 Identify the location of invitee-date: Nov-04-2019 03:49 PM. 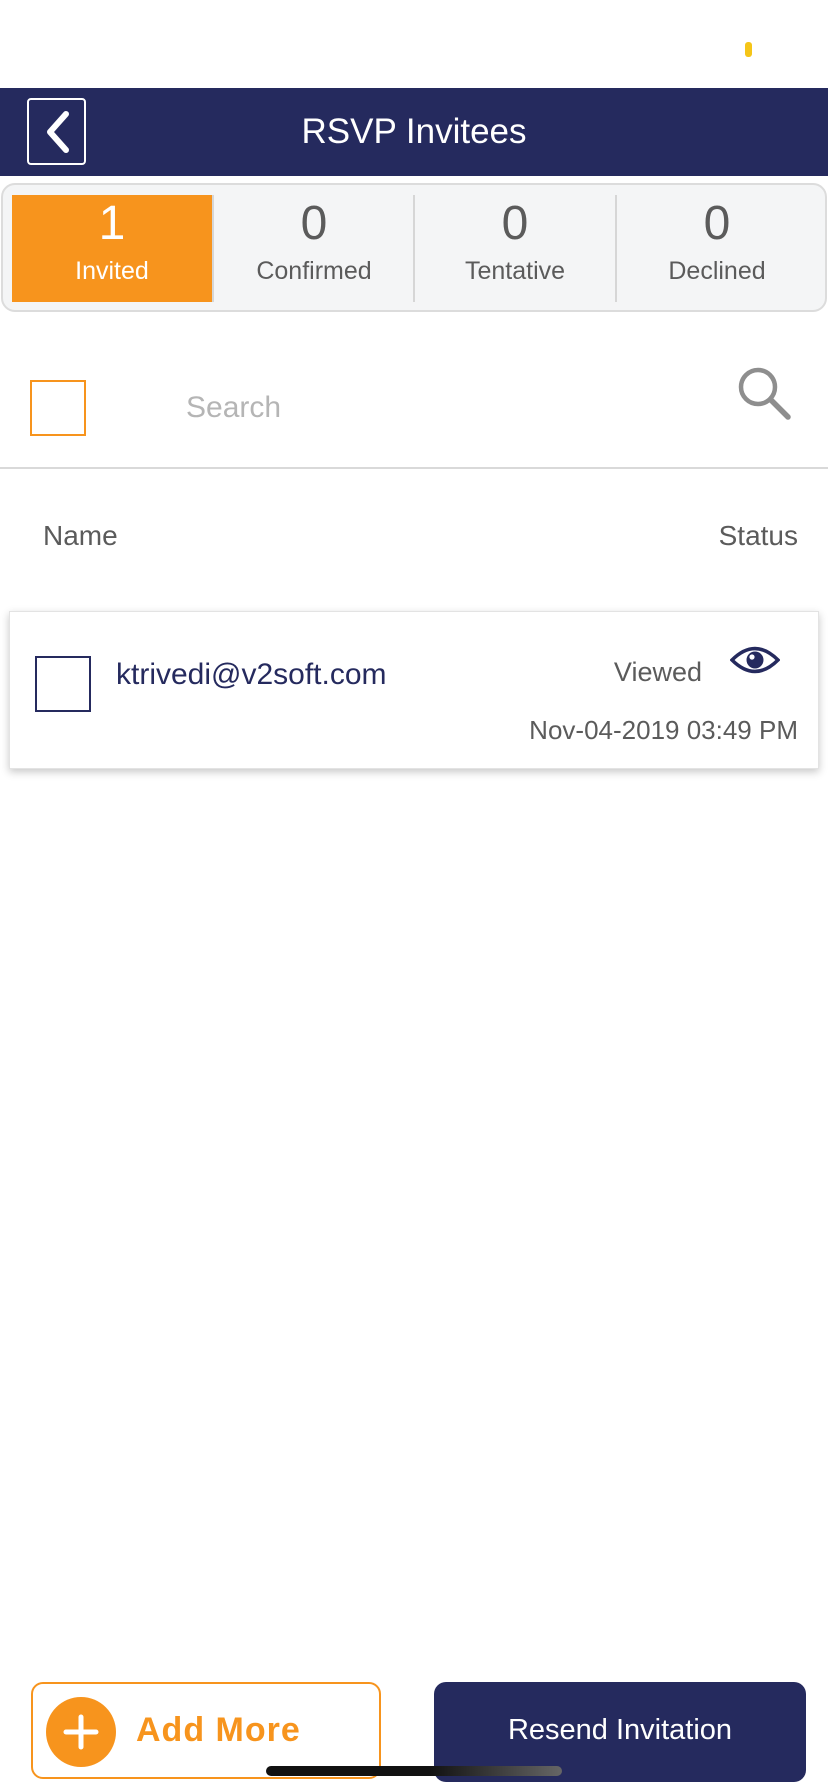
(663, 730).